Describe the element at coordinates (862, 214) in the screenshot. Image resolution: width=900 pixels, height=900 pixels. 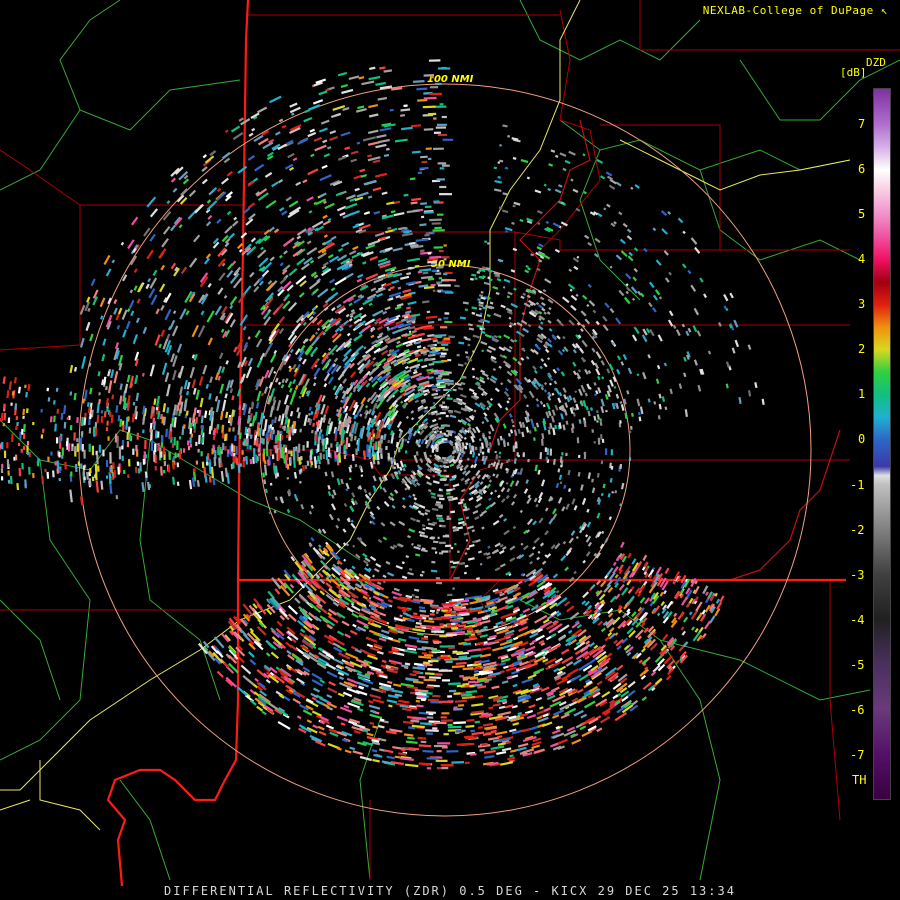
I see `colorbar-tick: 5` at that location.